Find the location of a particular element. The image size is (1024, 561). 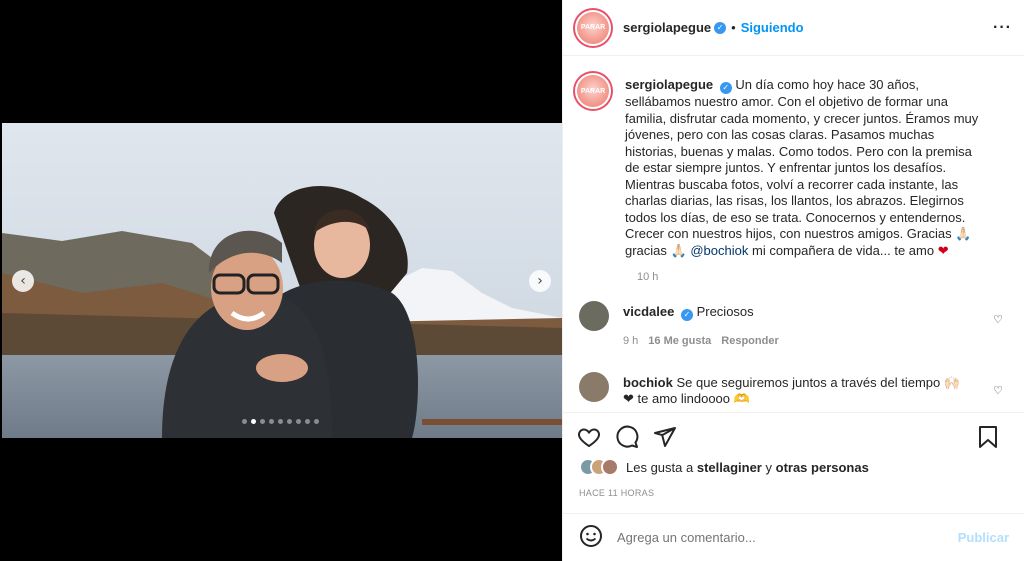

comment-composer: Publicar is located at coordinates (793, 537).